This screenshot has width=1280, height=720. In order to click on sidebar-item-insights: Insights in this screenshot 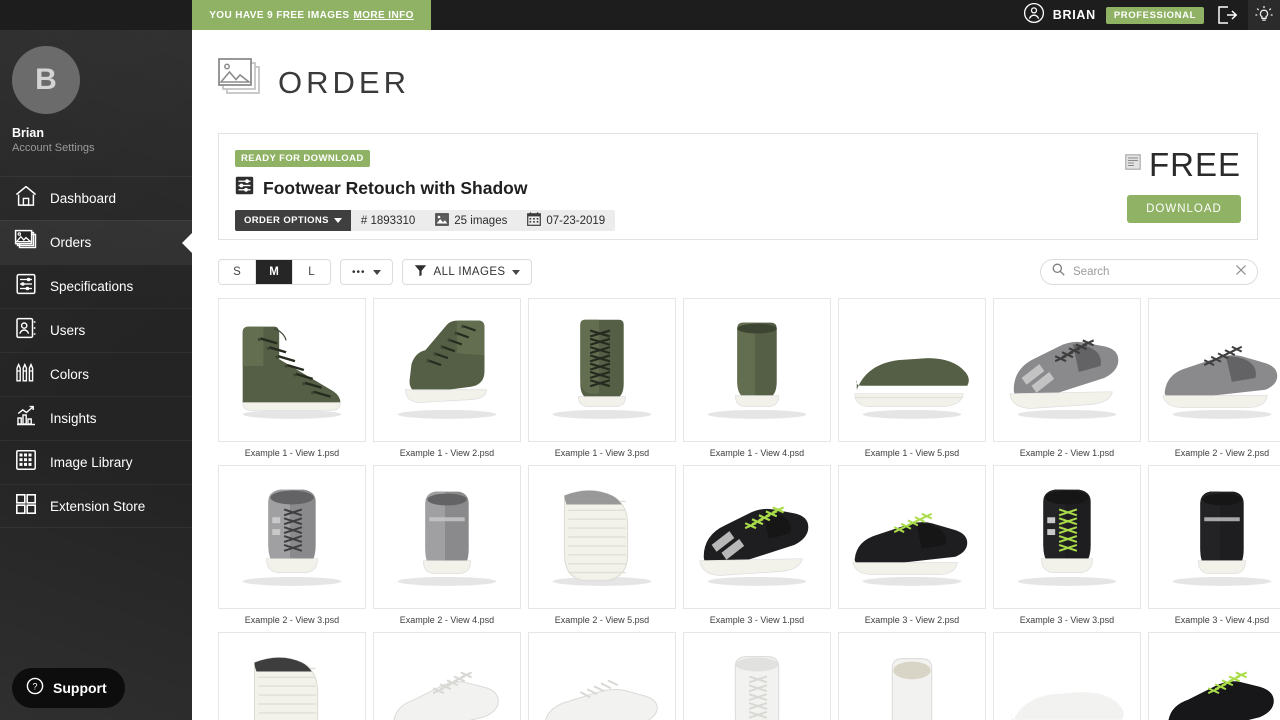, I will do `click(96, 418)`.